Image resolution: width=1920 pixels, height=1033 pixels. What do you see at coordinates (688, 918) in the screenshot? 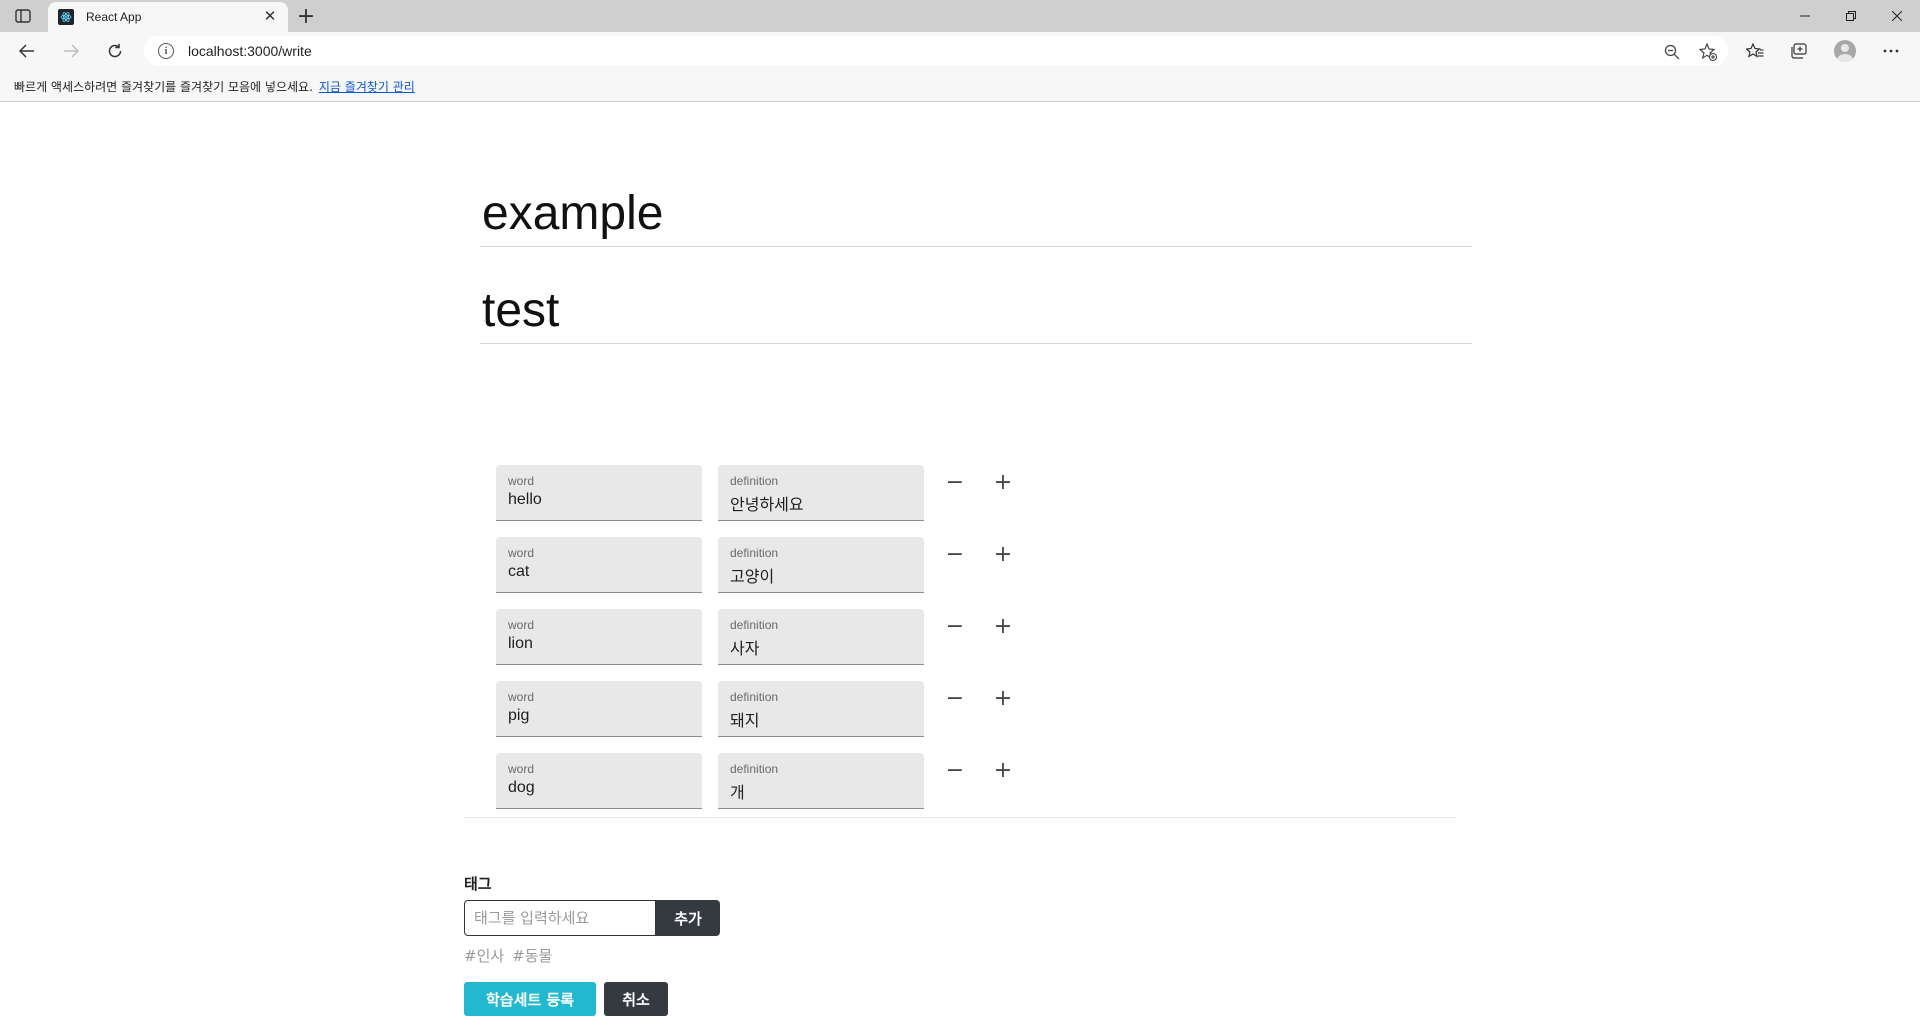
I see `add-tag-button: 추가` at bounding box center [688, 918].